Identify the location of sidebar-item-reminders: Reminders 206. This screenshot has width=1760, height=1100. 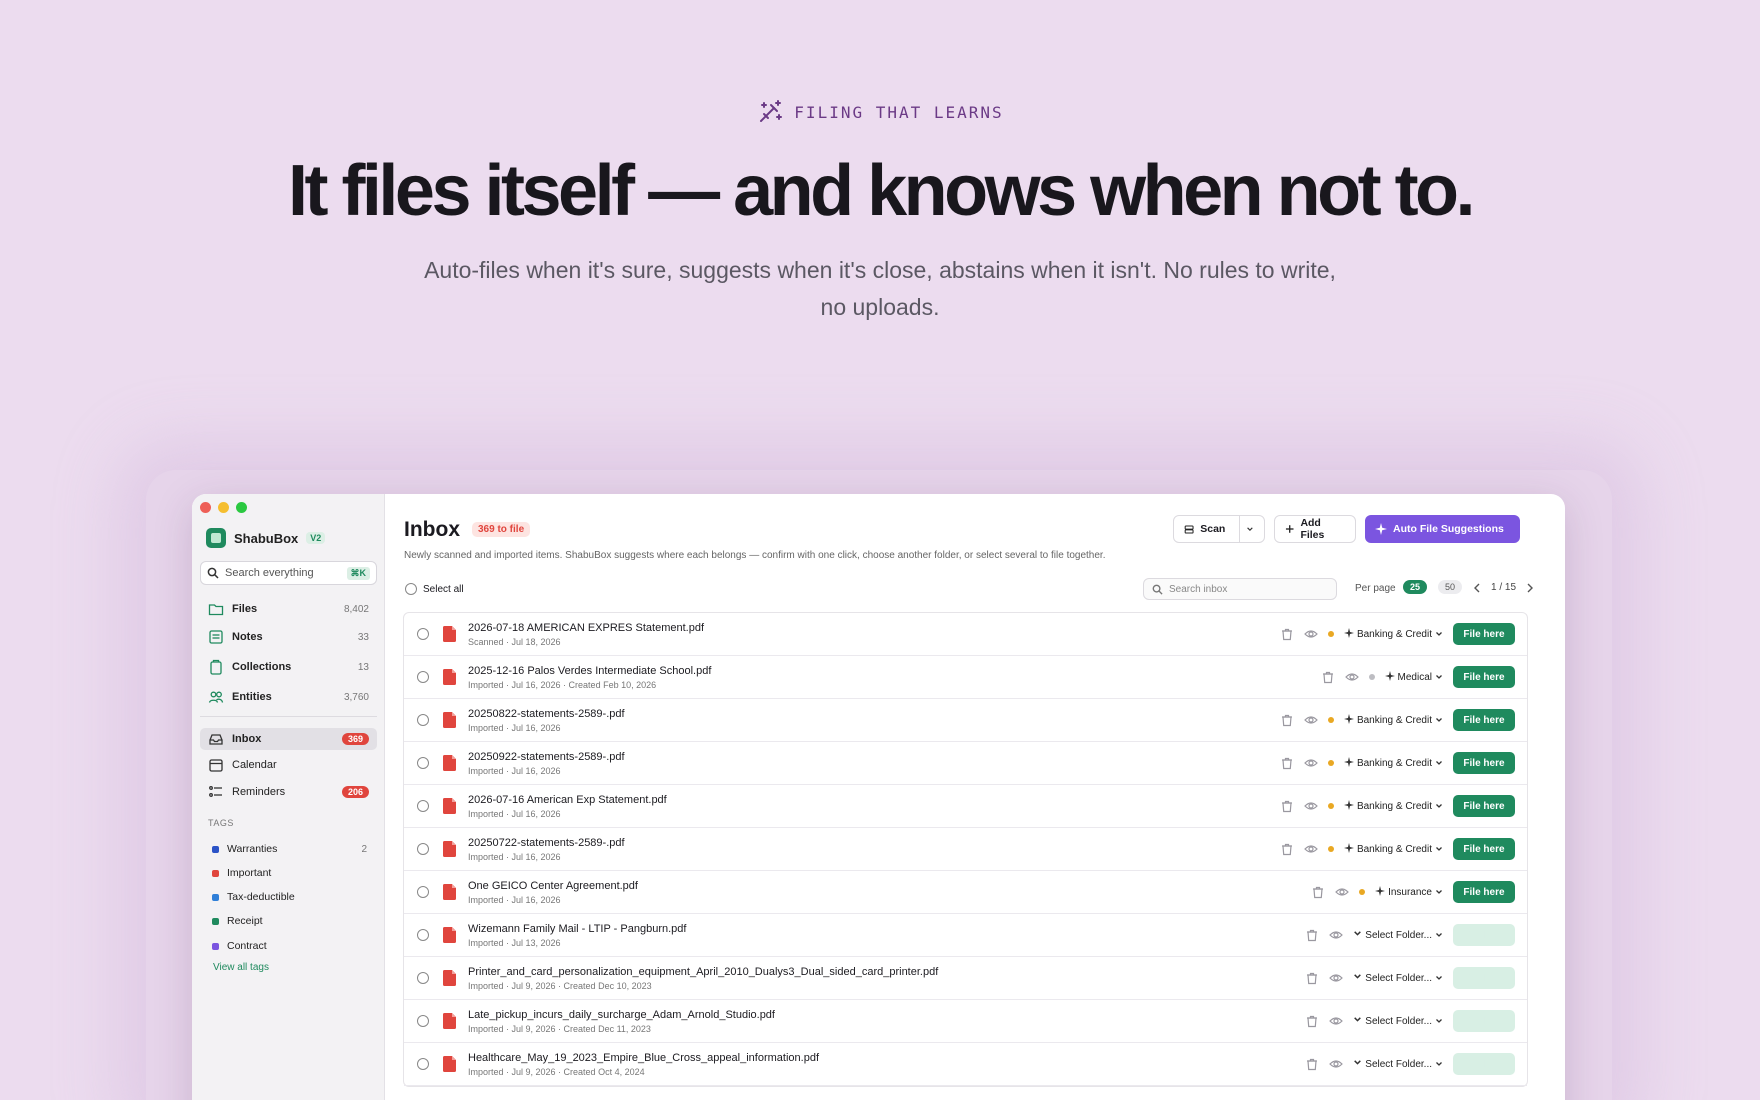
(288, 792).